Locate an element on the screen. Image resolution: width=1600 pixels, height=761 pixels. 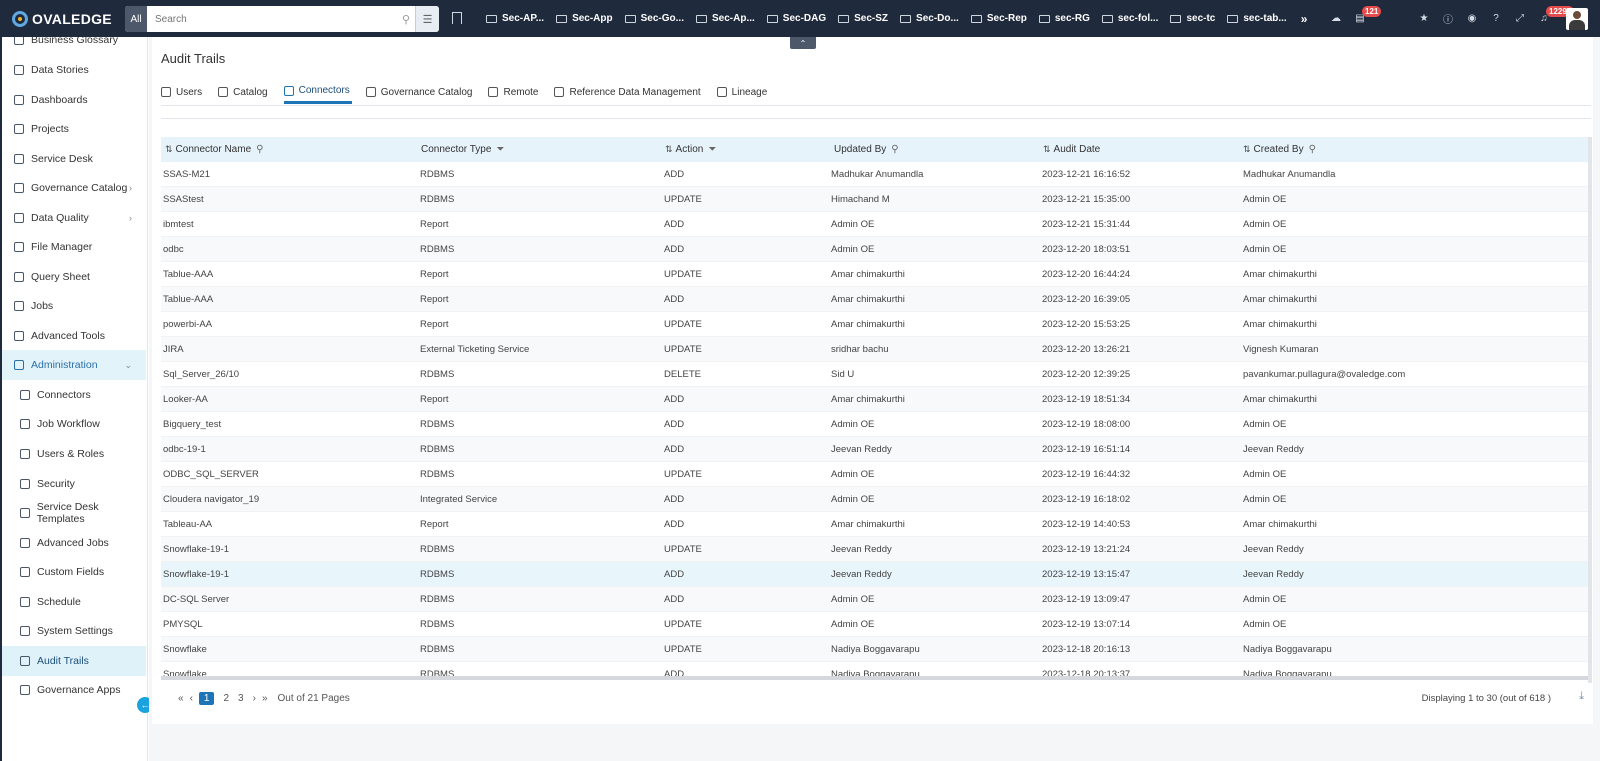
sidebar-item-projects: Projects is located at coordinates (74, 129).